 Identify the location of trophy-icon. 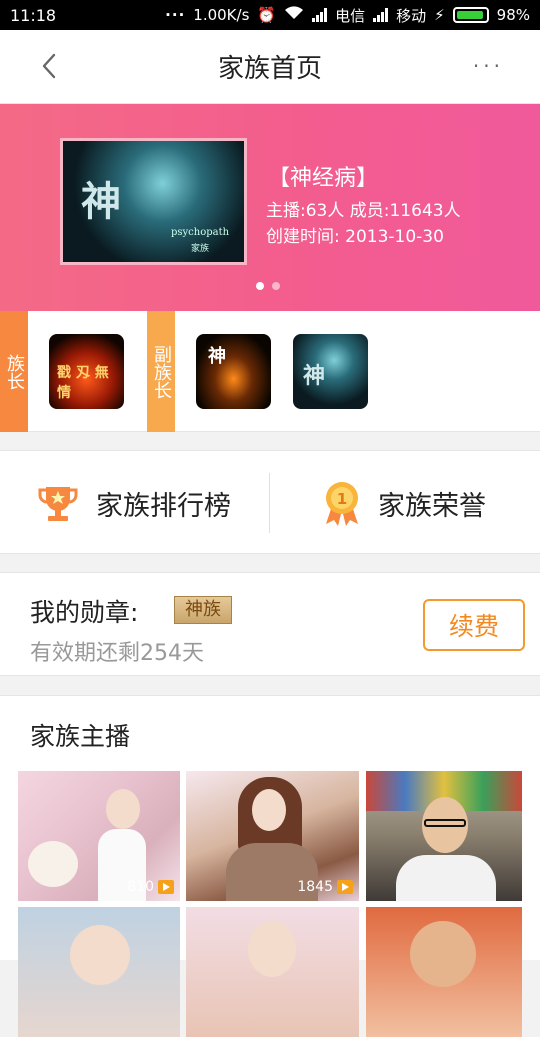
(58, 504).